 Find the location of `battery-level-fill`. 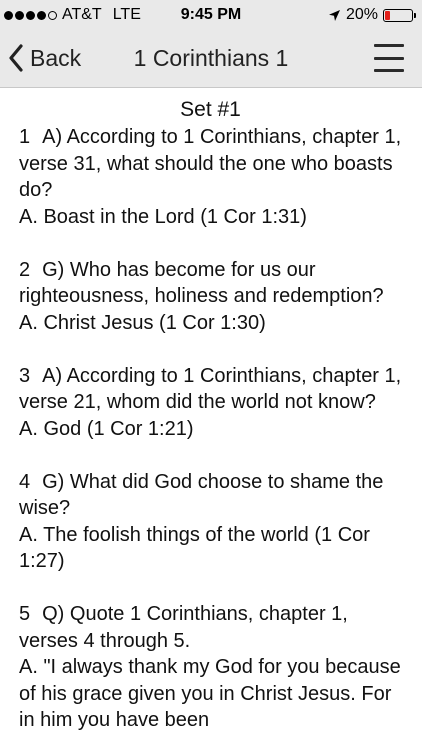

battery-level-fill is located at coordinates (388, 15).